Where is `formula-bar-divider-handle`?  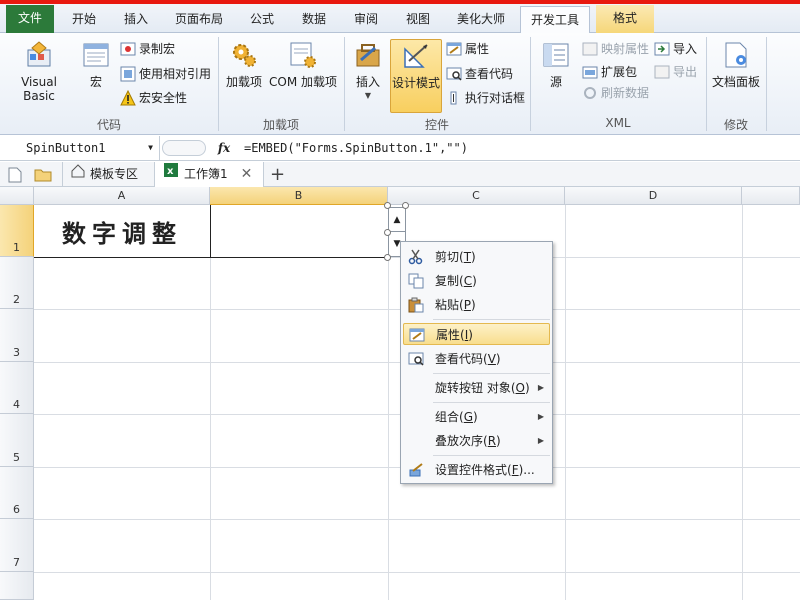
formula-bar-divider-handle is located at coordinates (184, 148).